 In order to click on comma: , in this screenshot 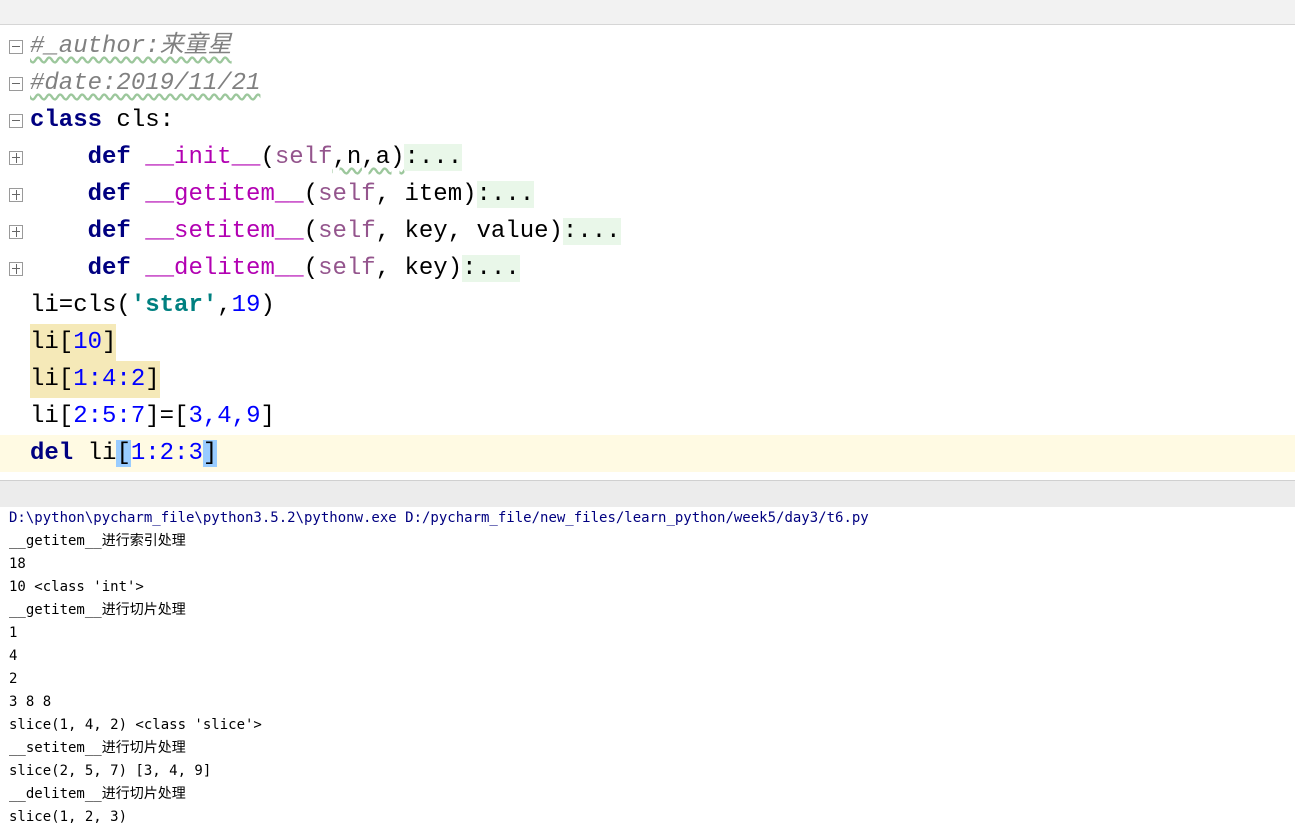, I will do `click(224, 305)`.